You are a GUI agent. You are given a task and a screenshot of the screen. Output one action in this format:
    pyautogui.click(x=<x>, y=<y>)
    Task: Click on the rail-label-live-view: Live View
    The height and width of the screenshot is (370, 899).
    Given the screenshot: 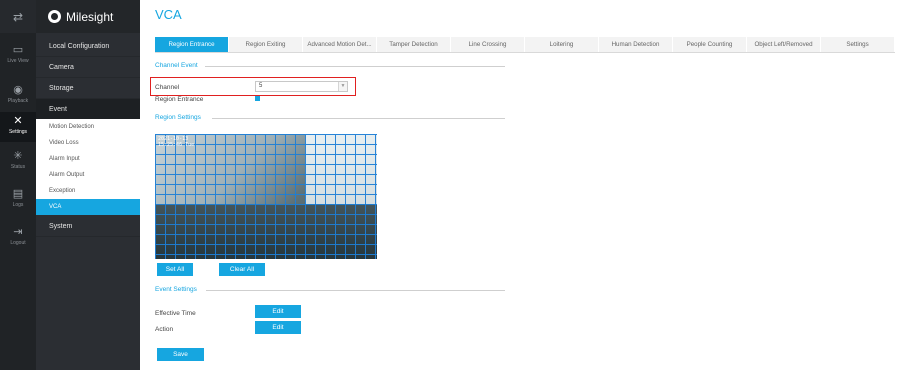 What is the action you would take?
    pyautogui.click(x=18, y=61)
    